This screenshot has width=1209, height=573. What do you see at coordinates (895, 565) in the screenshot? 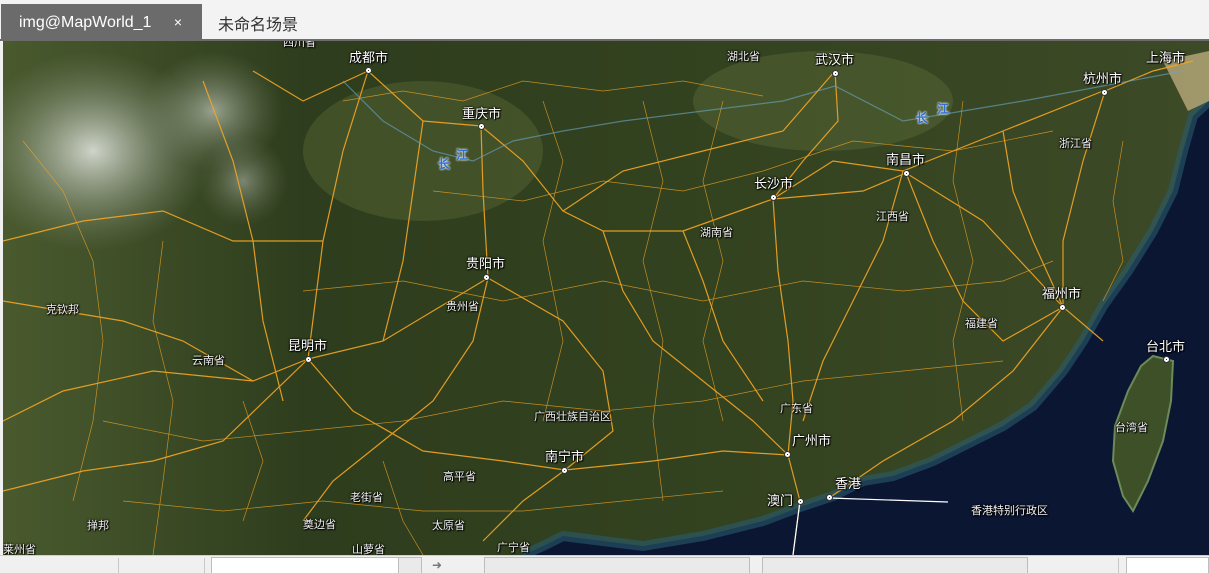
I see `unit-select` at bounding box center [895, 565].